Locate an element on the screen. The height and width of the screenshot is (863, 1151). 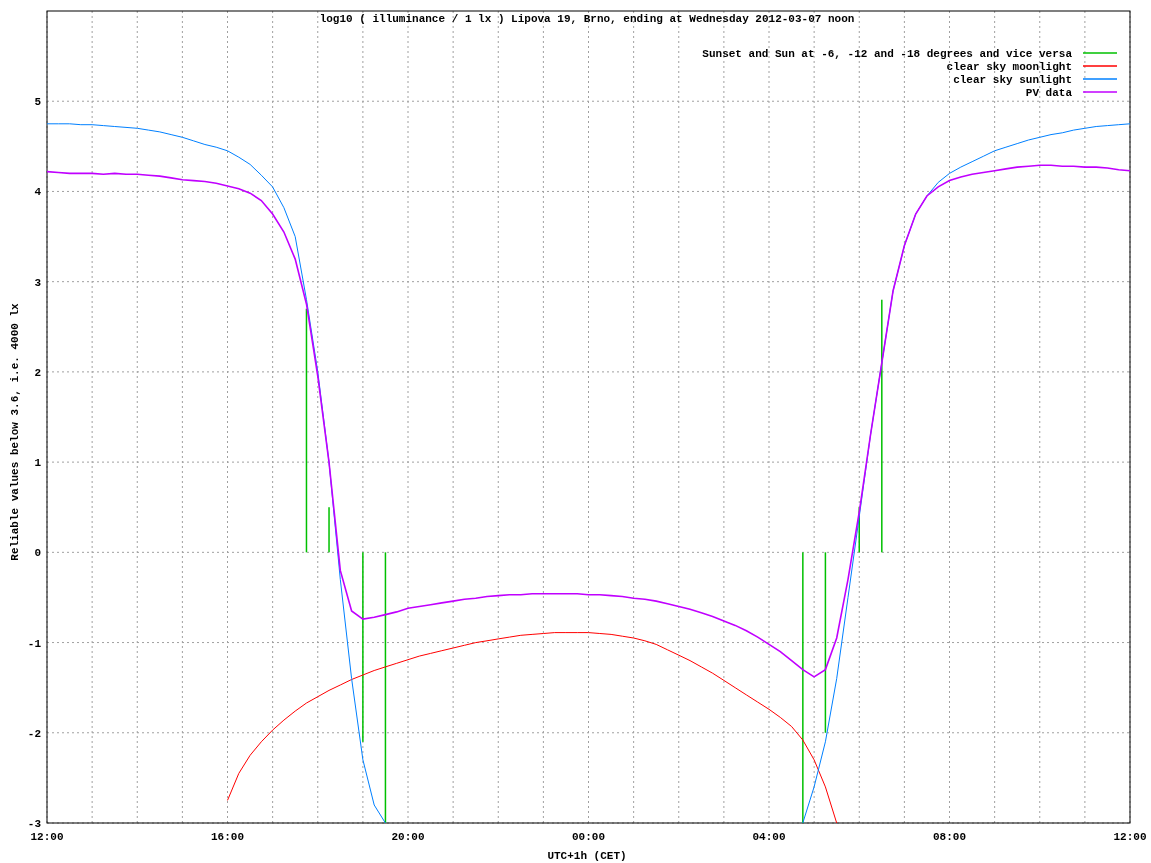
axis-label: UTC+1h (CET) is located at coordinates (587, 856).